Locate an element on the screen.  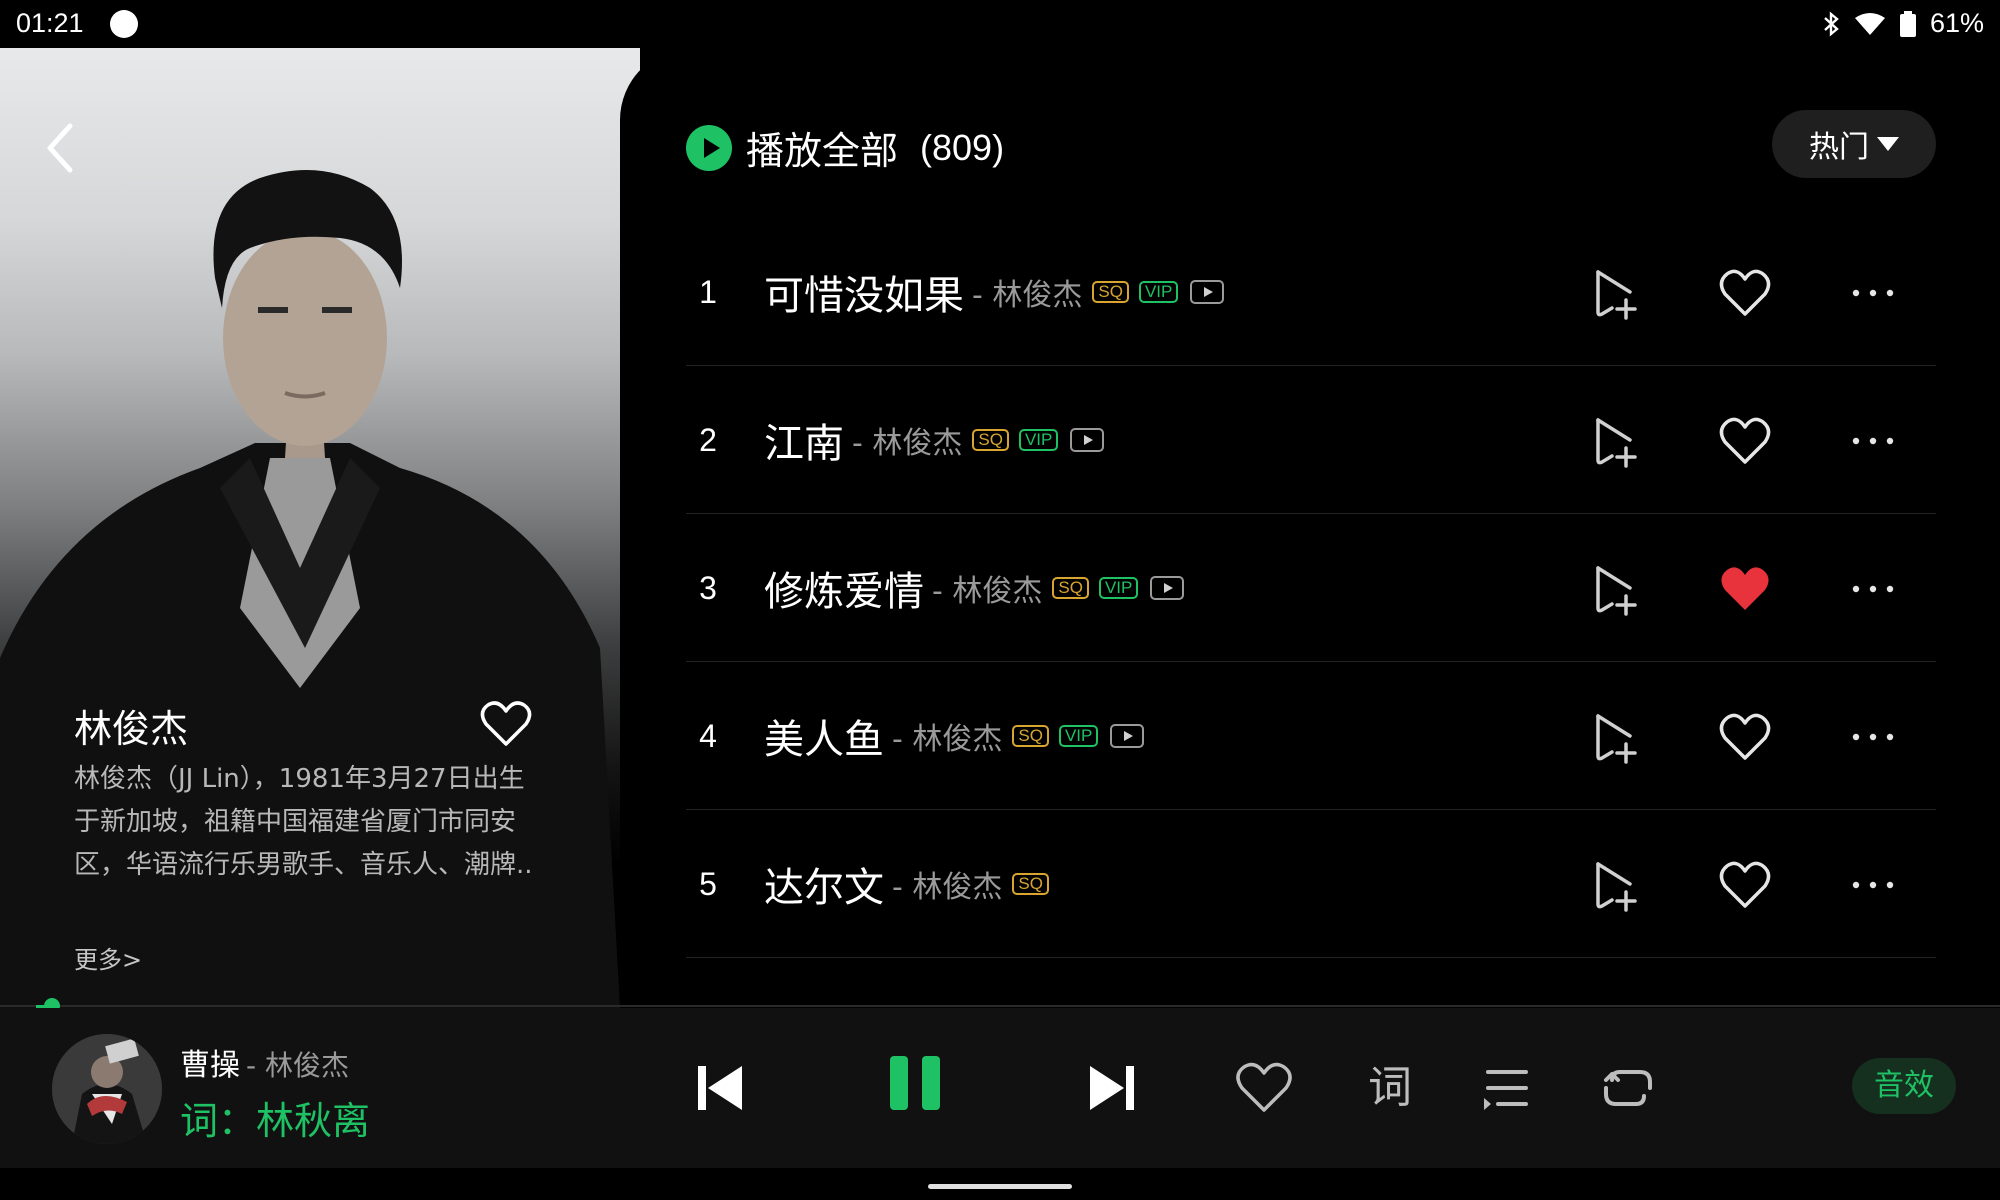
progress-track is located at coordinates (1000, 1006).